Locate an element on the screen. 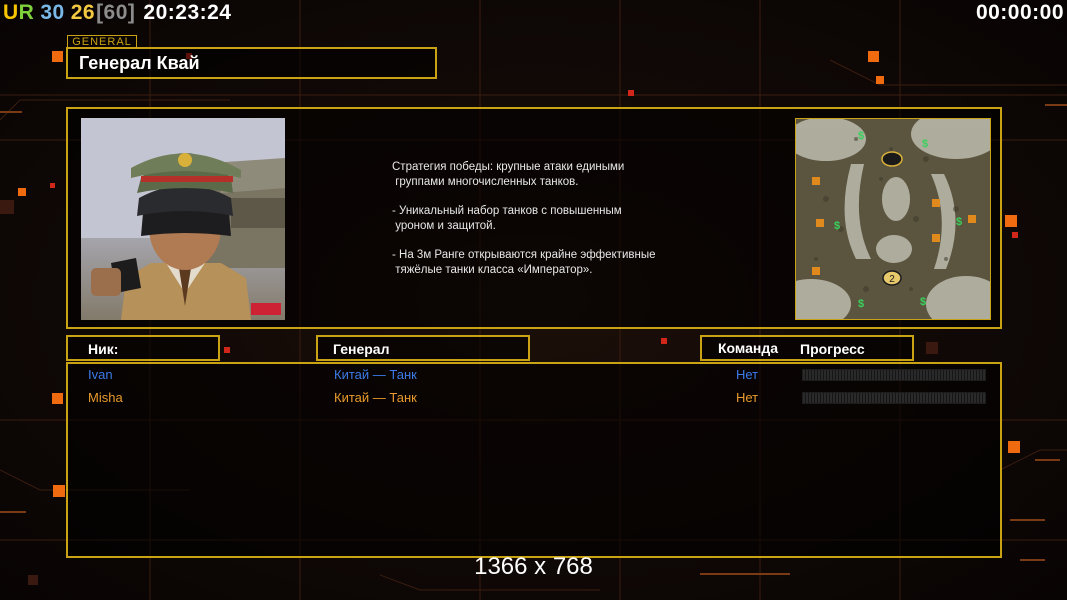 This screenshot has width=1067, height=600. start-position-1: 1 is located at coordinates (892, 159).